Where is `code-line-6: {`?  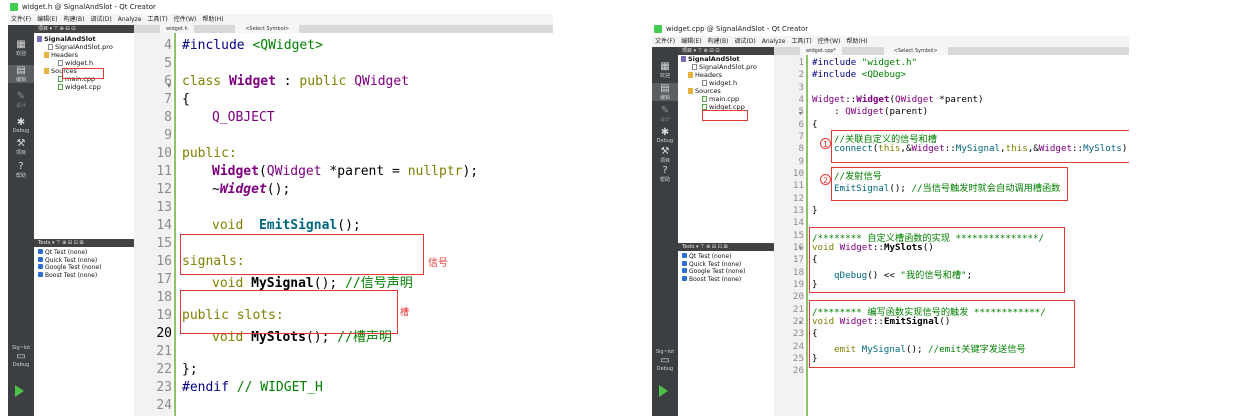
code-line-6: { is located at coordinates (815, 124).